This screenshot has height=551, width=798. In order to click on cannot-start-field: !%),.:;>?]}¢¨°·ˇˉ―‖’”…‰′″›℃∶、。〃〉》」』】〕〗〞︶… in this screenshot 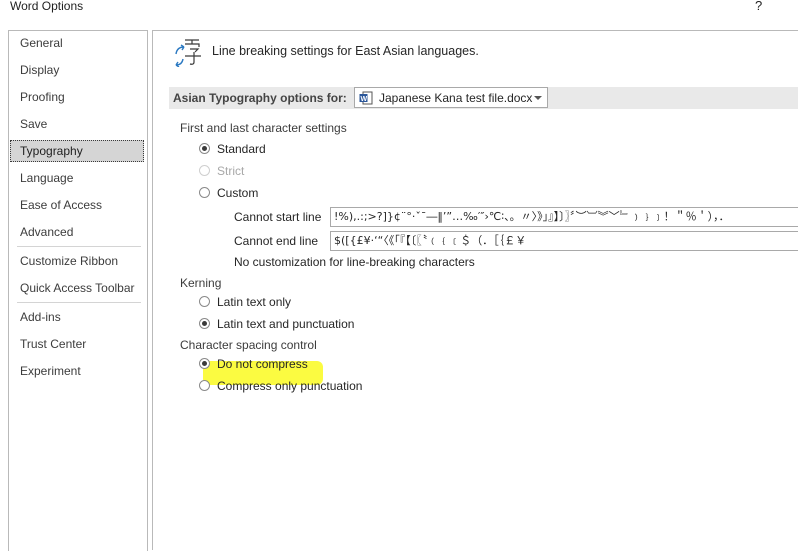, I will do `click(564, 217)`.